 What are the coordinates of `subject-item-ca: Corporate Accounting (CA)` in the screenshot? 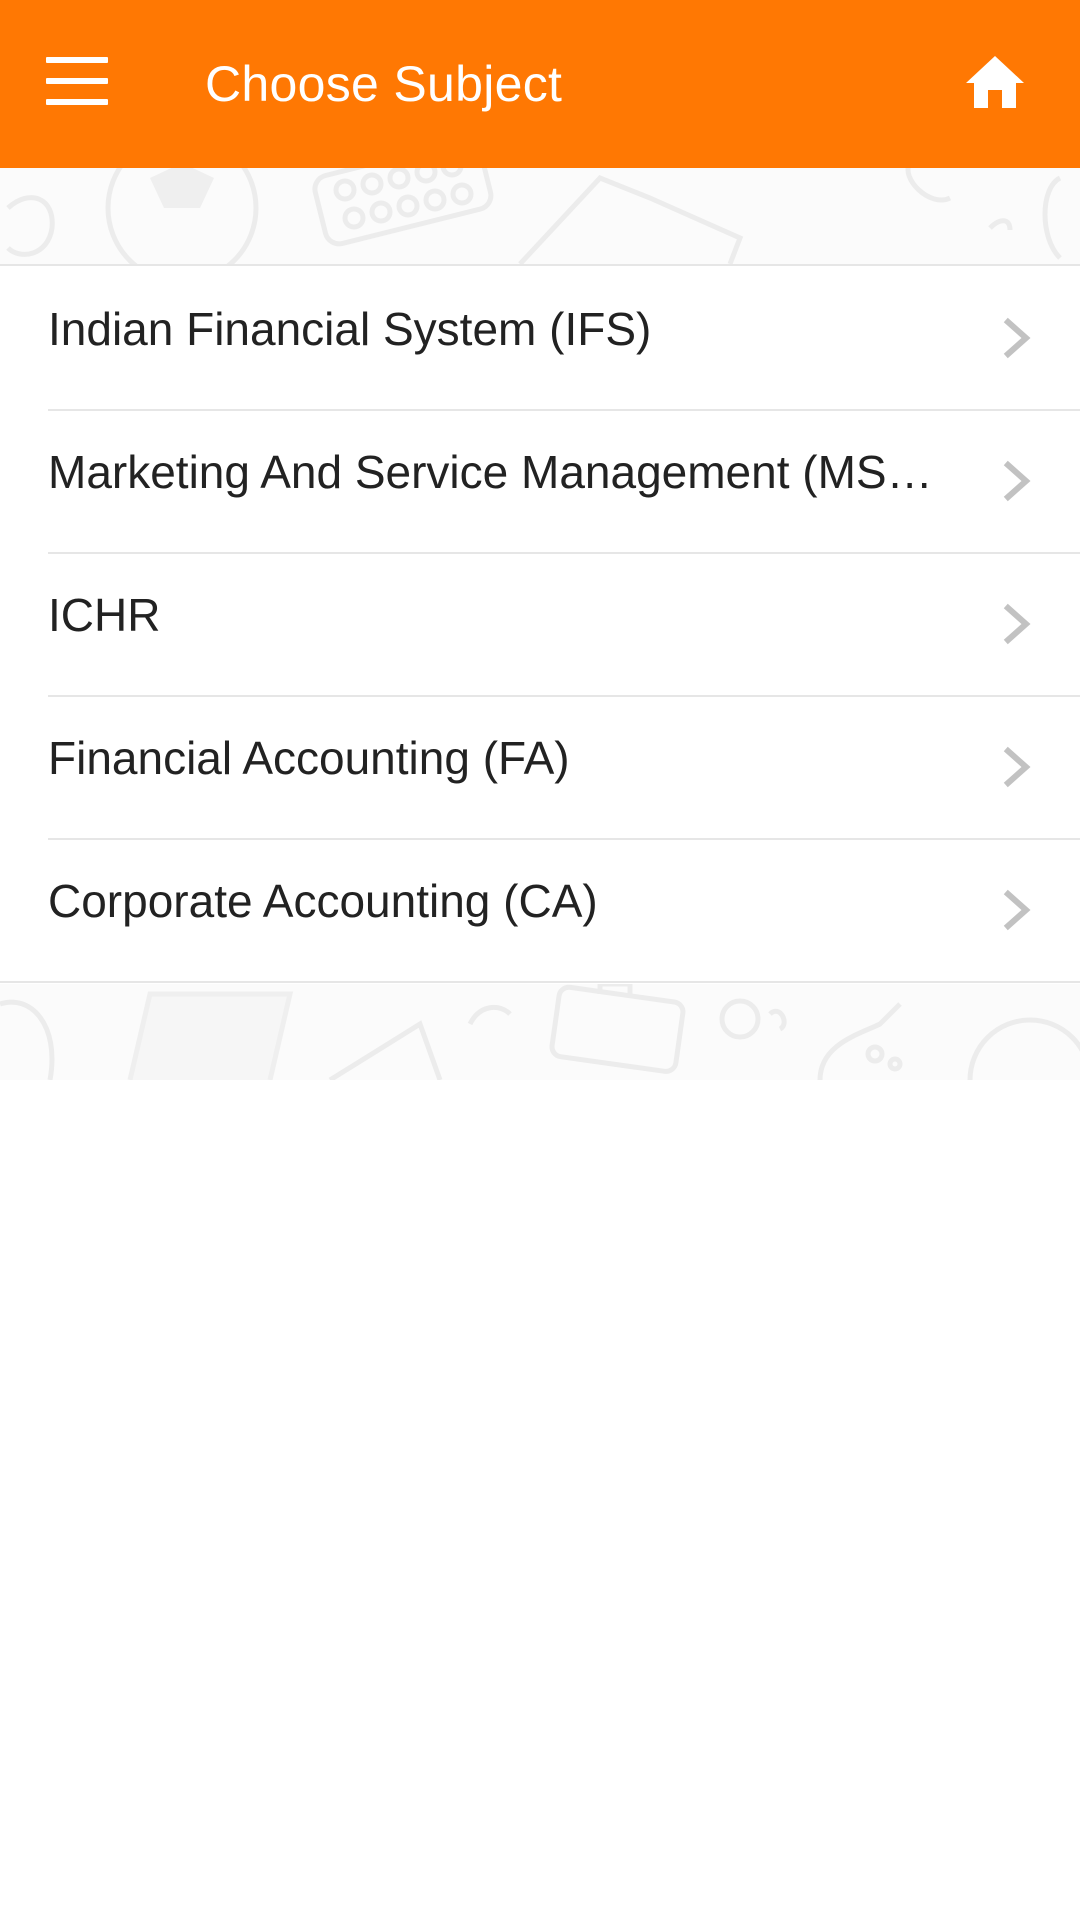 It's located at (540, 909).